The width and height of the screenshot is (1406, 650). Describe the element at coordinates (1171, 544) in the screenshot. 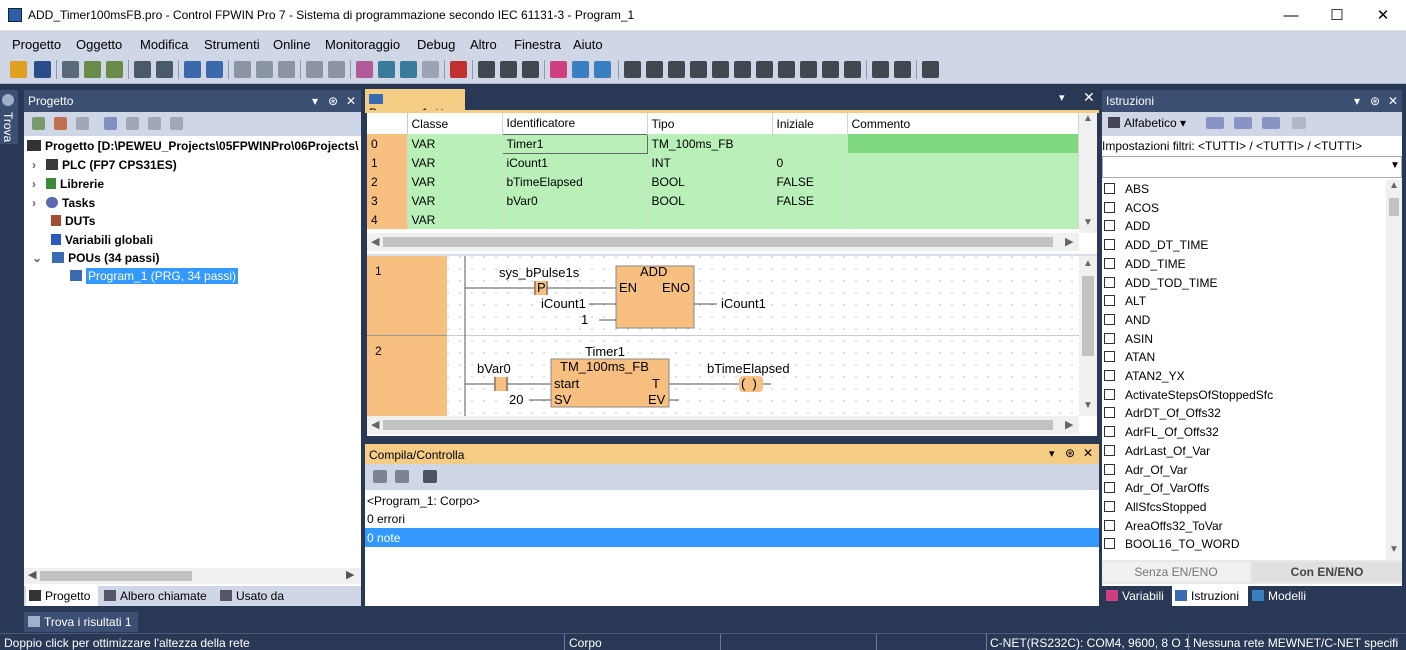

I see `instruction-item: BOOL16_TO_WORD` at that location.